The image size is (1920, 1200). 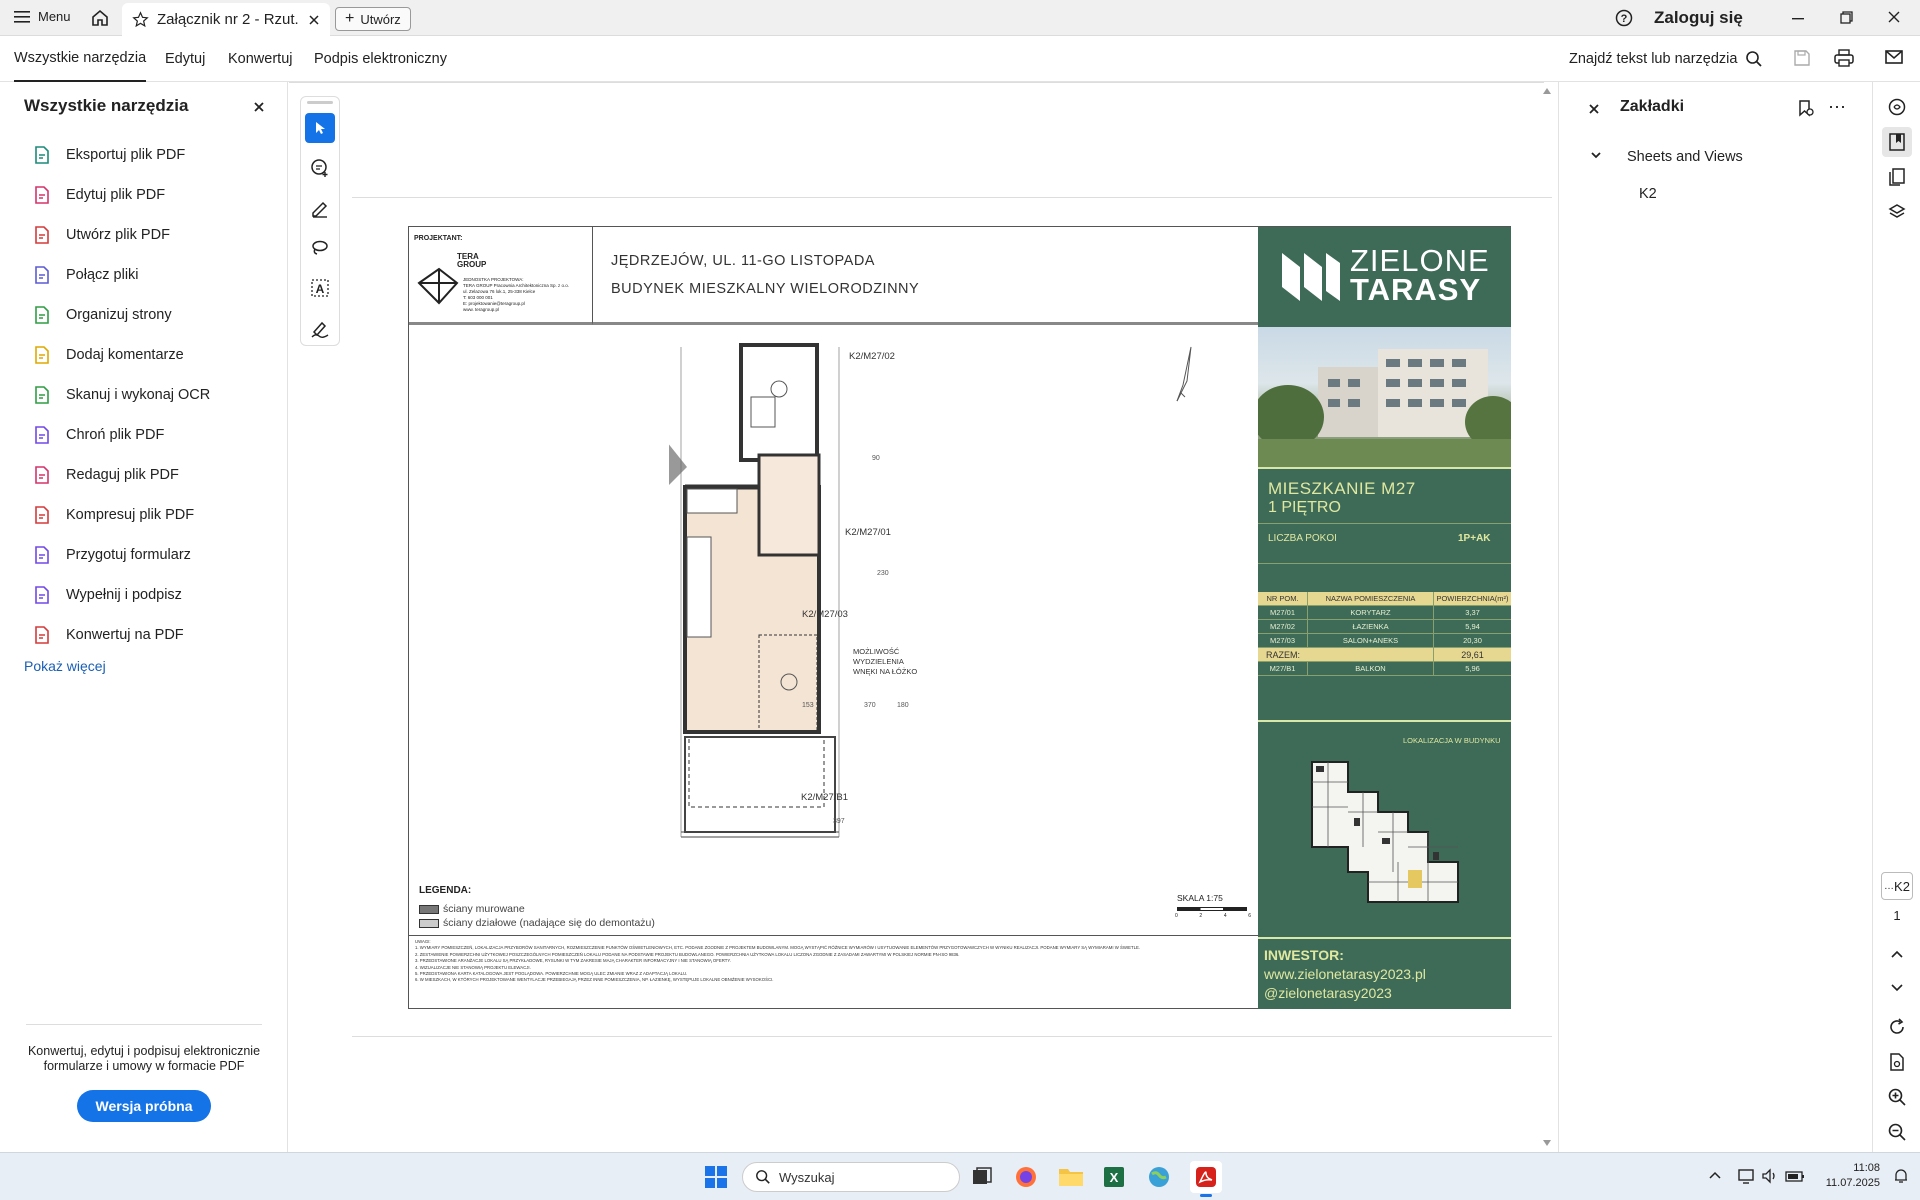 I want to click on menu-convert: Konwertuj, so click(x=260, y=59).